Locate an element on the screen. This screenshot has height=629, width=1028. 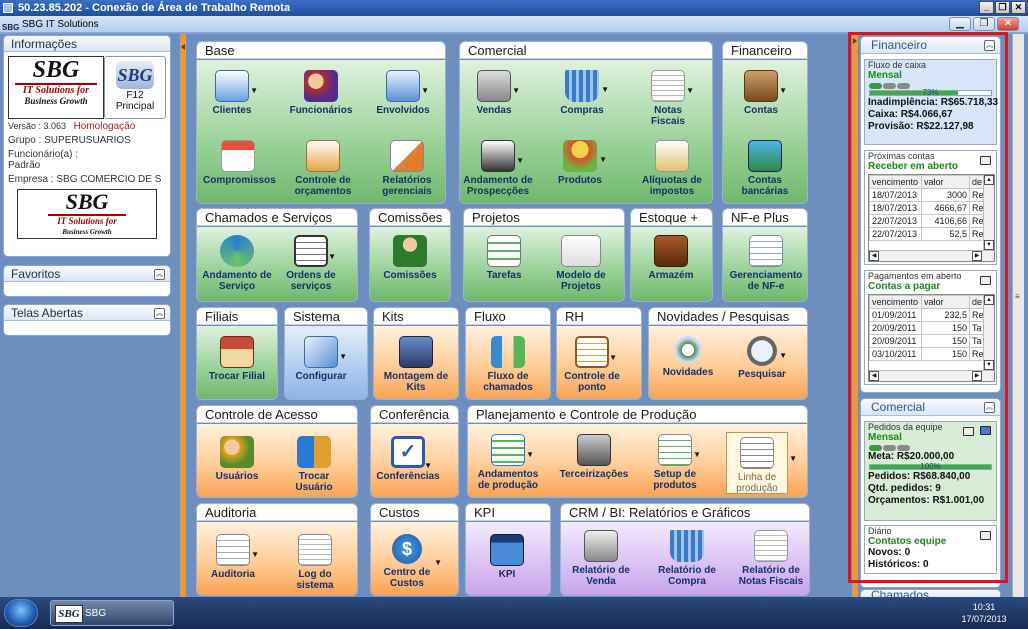
tile-envolvidos: ▼ Envolvidos is located at coordinates (403, 93).